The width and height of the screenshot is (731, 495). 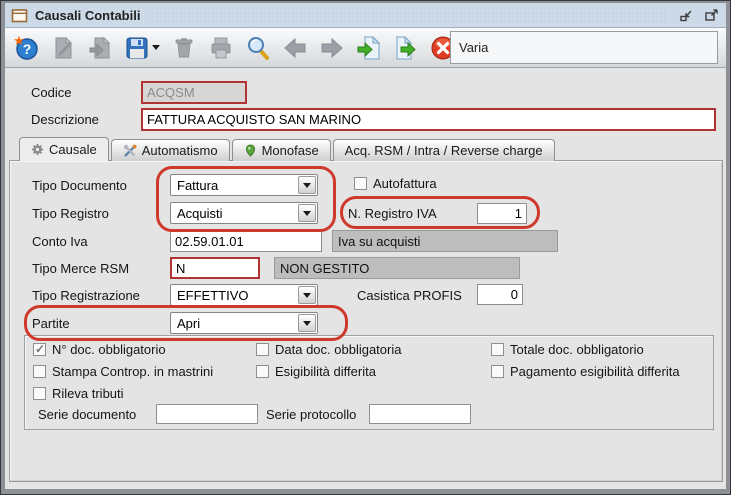 I want to click on print-icon, so click(x=221, y=47).